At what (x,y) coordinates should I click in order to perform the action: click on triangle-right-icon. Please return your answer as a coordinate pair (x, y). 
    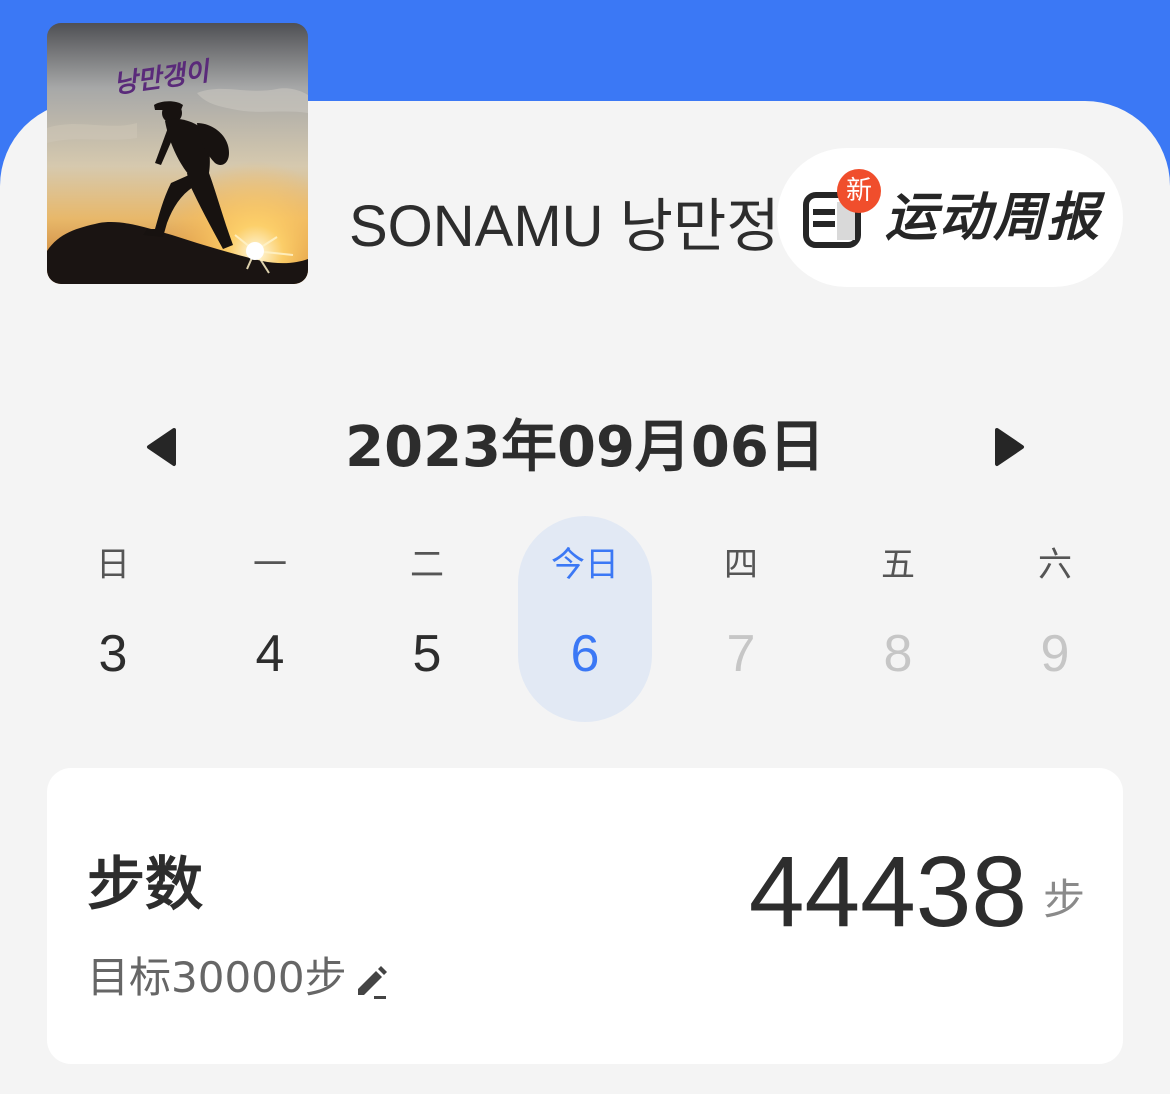
    Looking at the image, I should click on (1009, 447).